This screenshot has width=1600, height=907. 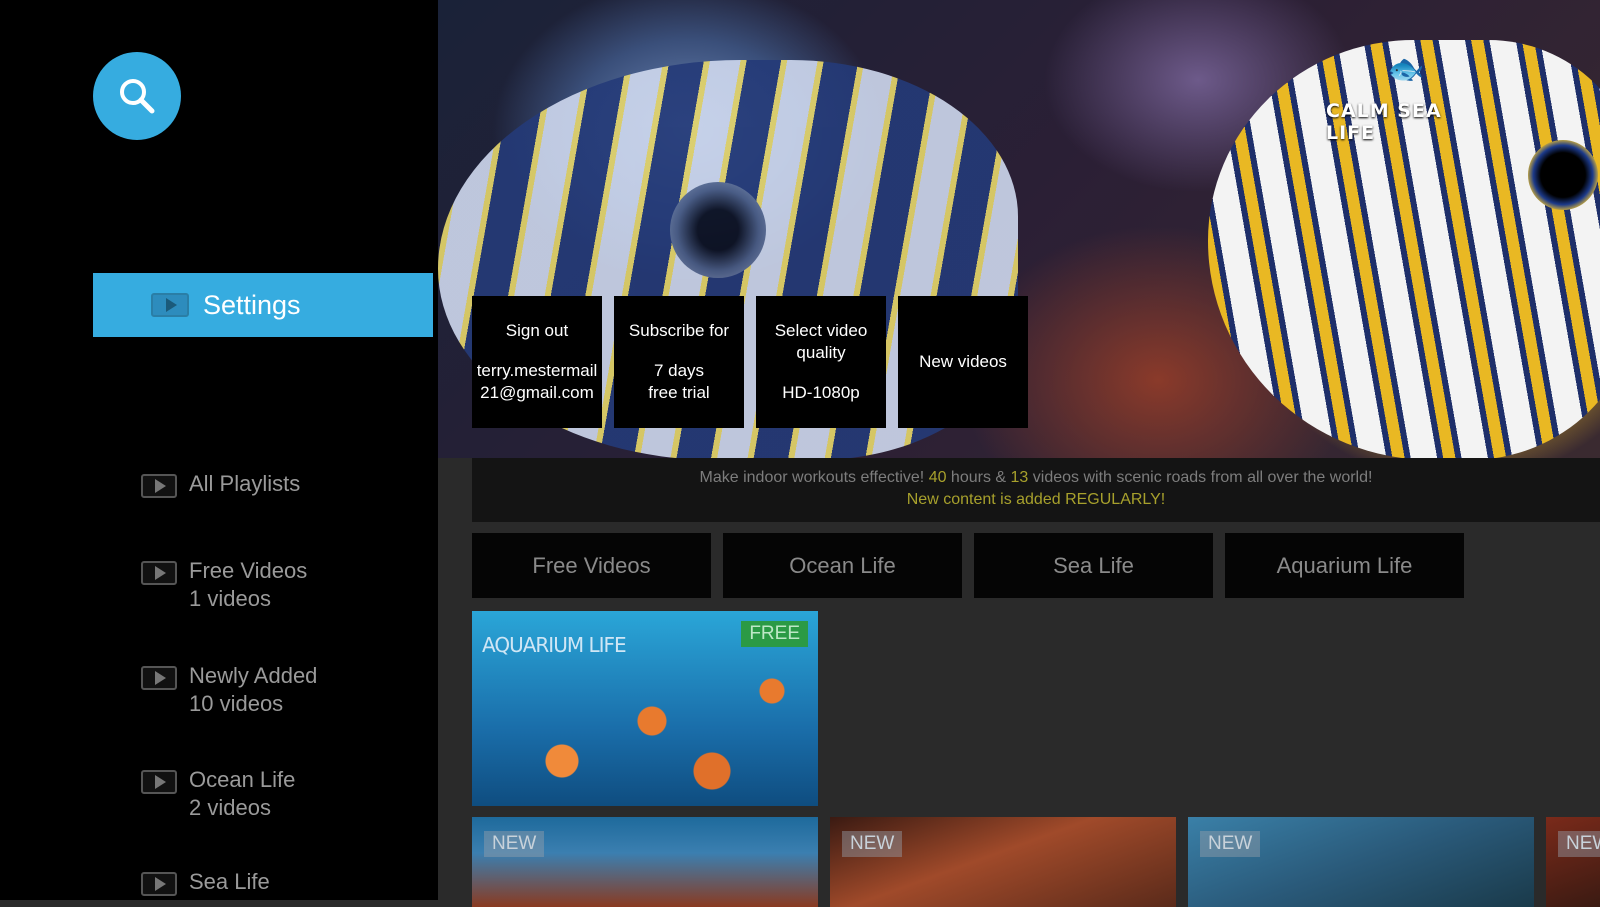 I want to click on quality-value: HD-1080p, so click(x=821, y=392).